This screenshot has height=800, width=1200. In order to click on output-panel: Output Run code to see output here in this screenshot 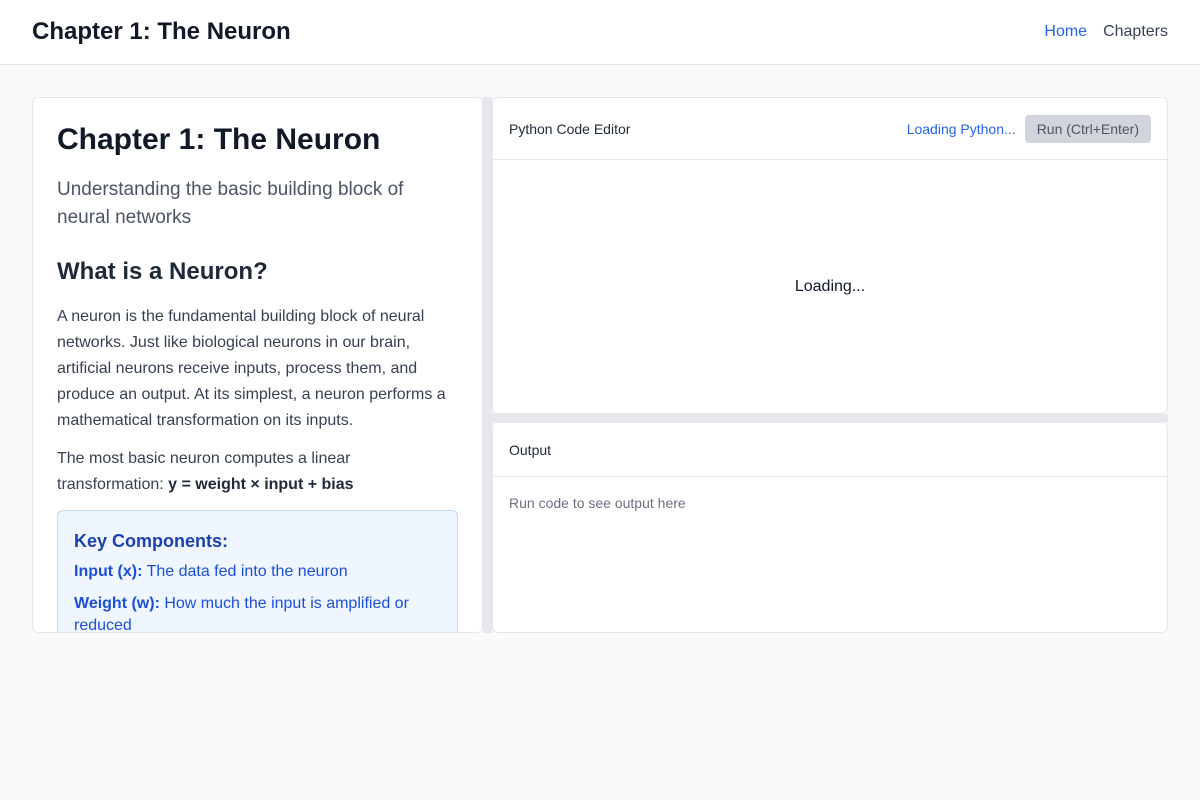, I will do `click(830, 527)`.